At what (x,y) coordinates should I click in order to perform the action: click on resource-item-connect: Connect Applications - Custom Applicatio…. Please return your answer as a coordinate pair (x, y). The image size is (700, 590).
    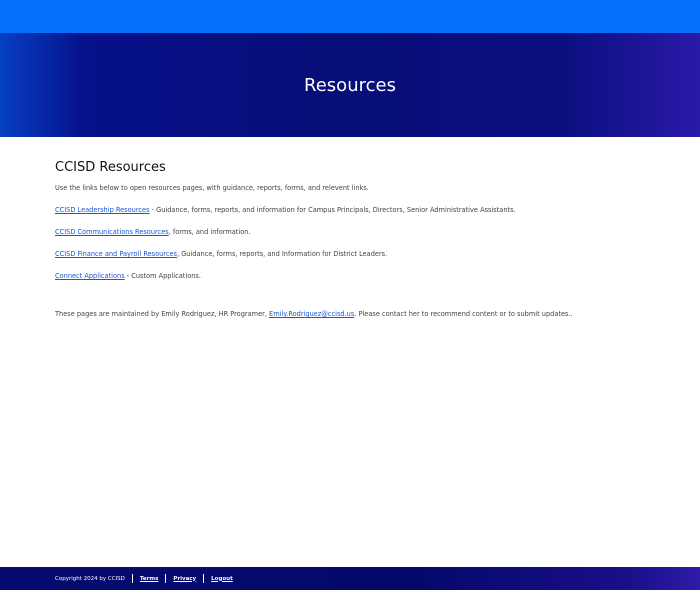
    Looking at the image, I should click on (355, 276).